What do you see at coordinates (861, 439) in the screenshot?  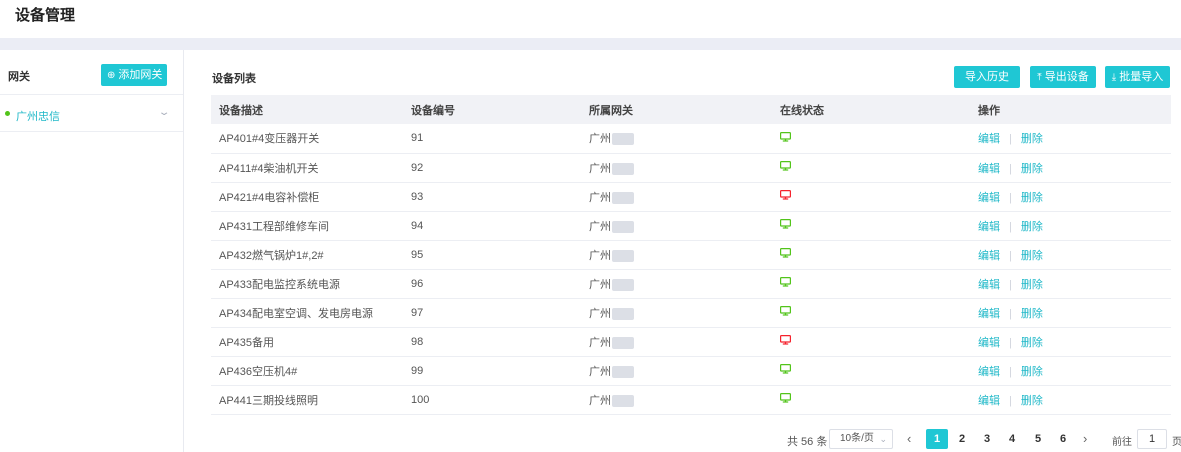 I see `page-size-select: 10条/页 ⌄` at bounding box center [861, 439].